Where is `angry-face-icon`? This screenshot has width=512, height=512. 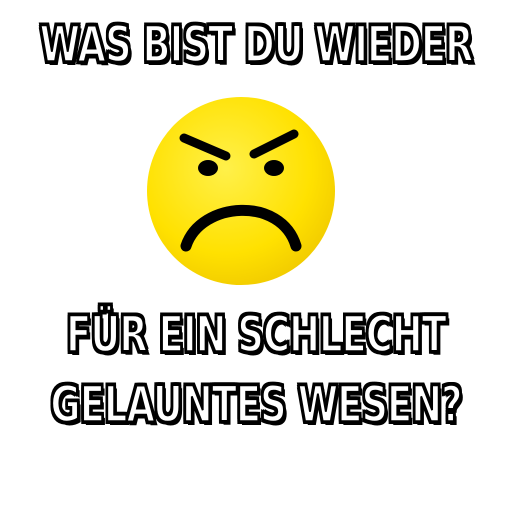 angry-face-icon is located at coordinates (241, 191).